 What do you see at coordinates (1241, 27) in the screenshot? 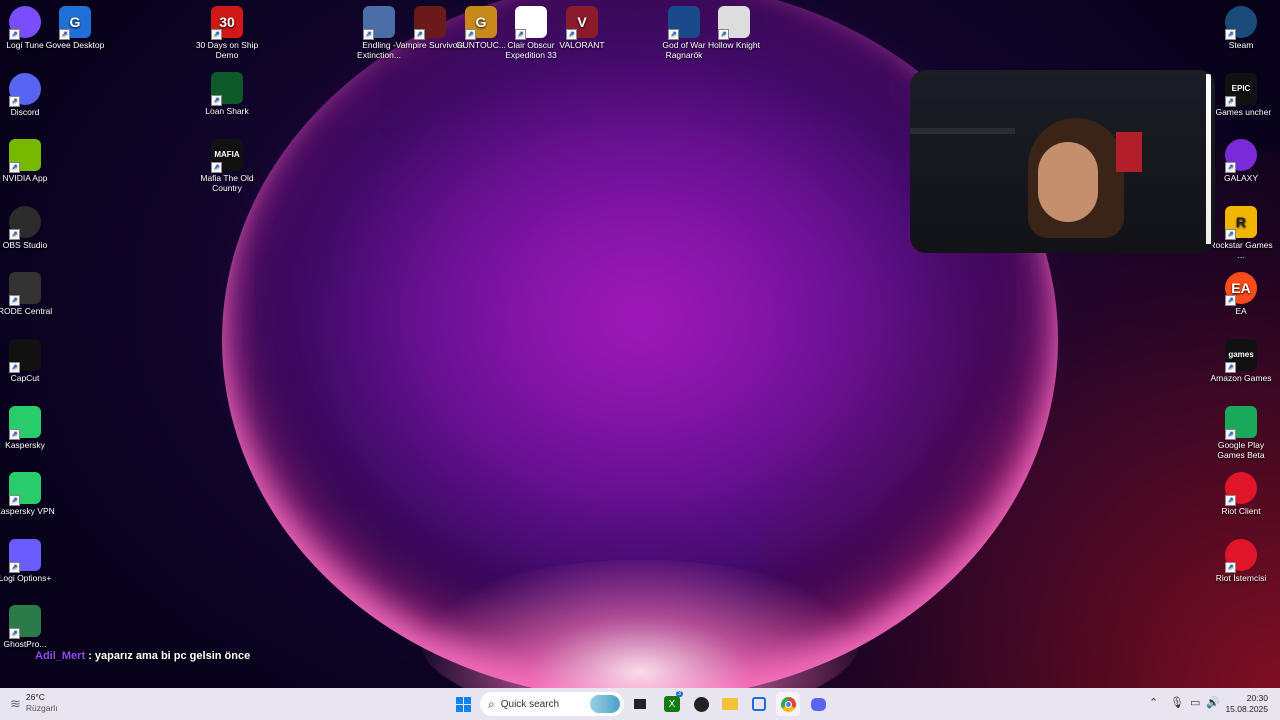
I see `desktop-icon-steam: ↗ Steam` at bounding box center [1241, 27].